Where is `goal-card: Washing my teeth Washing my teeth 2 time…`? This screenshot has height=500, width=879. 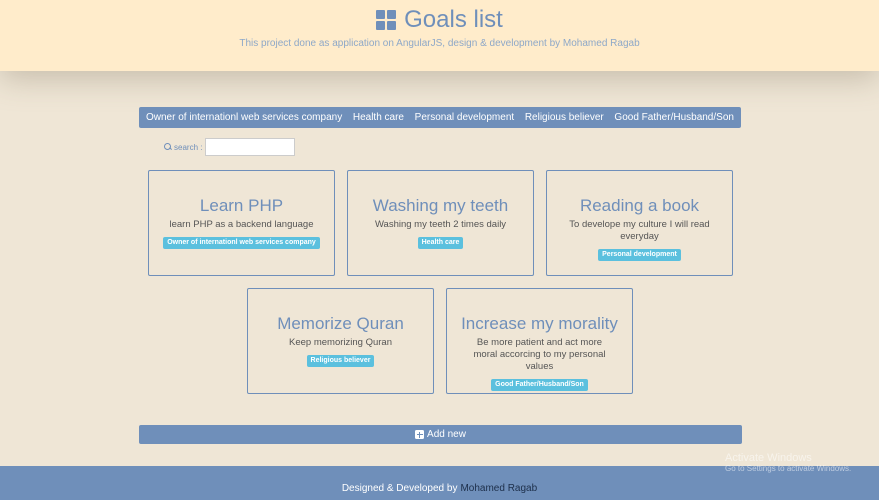 goal-card: Washing my teeth Washing my teeth 2 time… is located at coordinates (440, 223).